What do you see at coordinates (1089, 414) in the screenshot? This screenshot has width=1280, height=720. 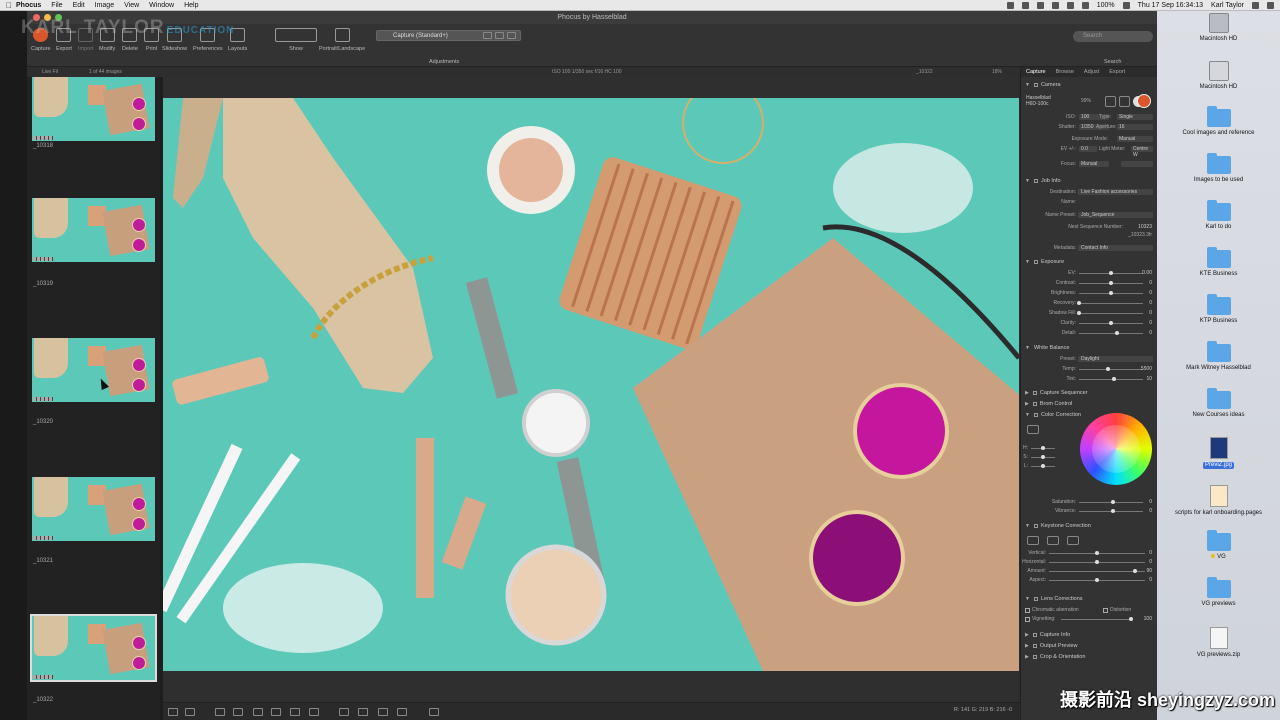 I see `section-color-correction: ▼ Color Correction` at bounding box center [1089, 414].